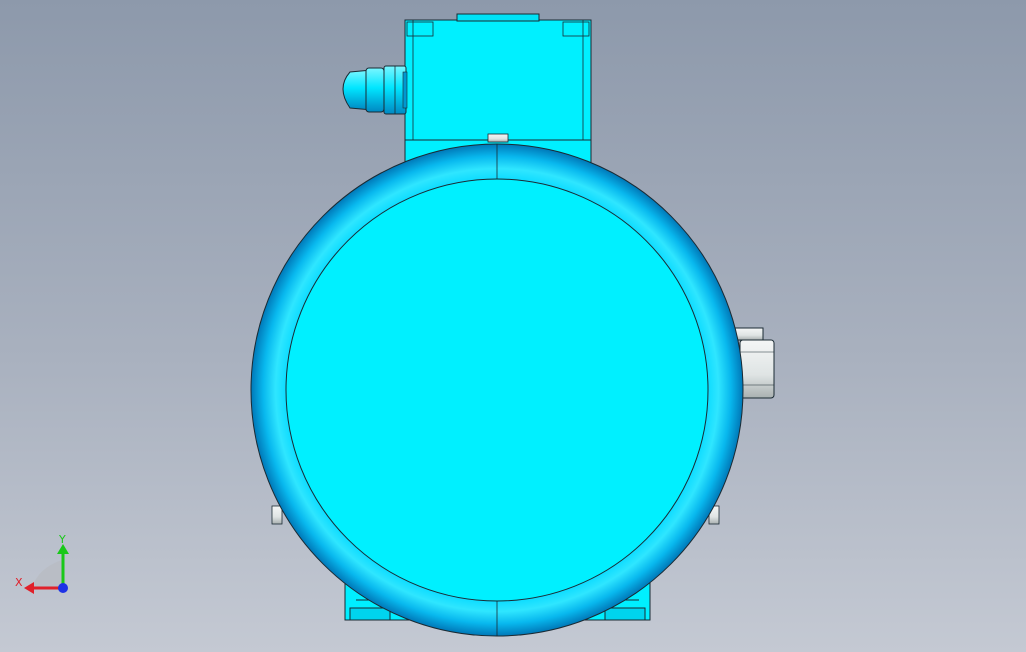 Image resolution: width=1026 pixels, height=652 pixels. What do you see at coordinates (19, 582) in the screenshot?
I see `x-axis-label: X` at bounding box center [19, 582].